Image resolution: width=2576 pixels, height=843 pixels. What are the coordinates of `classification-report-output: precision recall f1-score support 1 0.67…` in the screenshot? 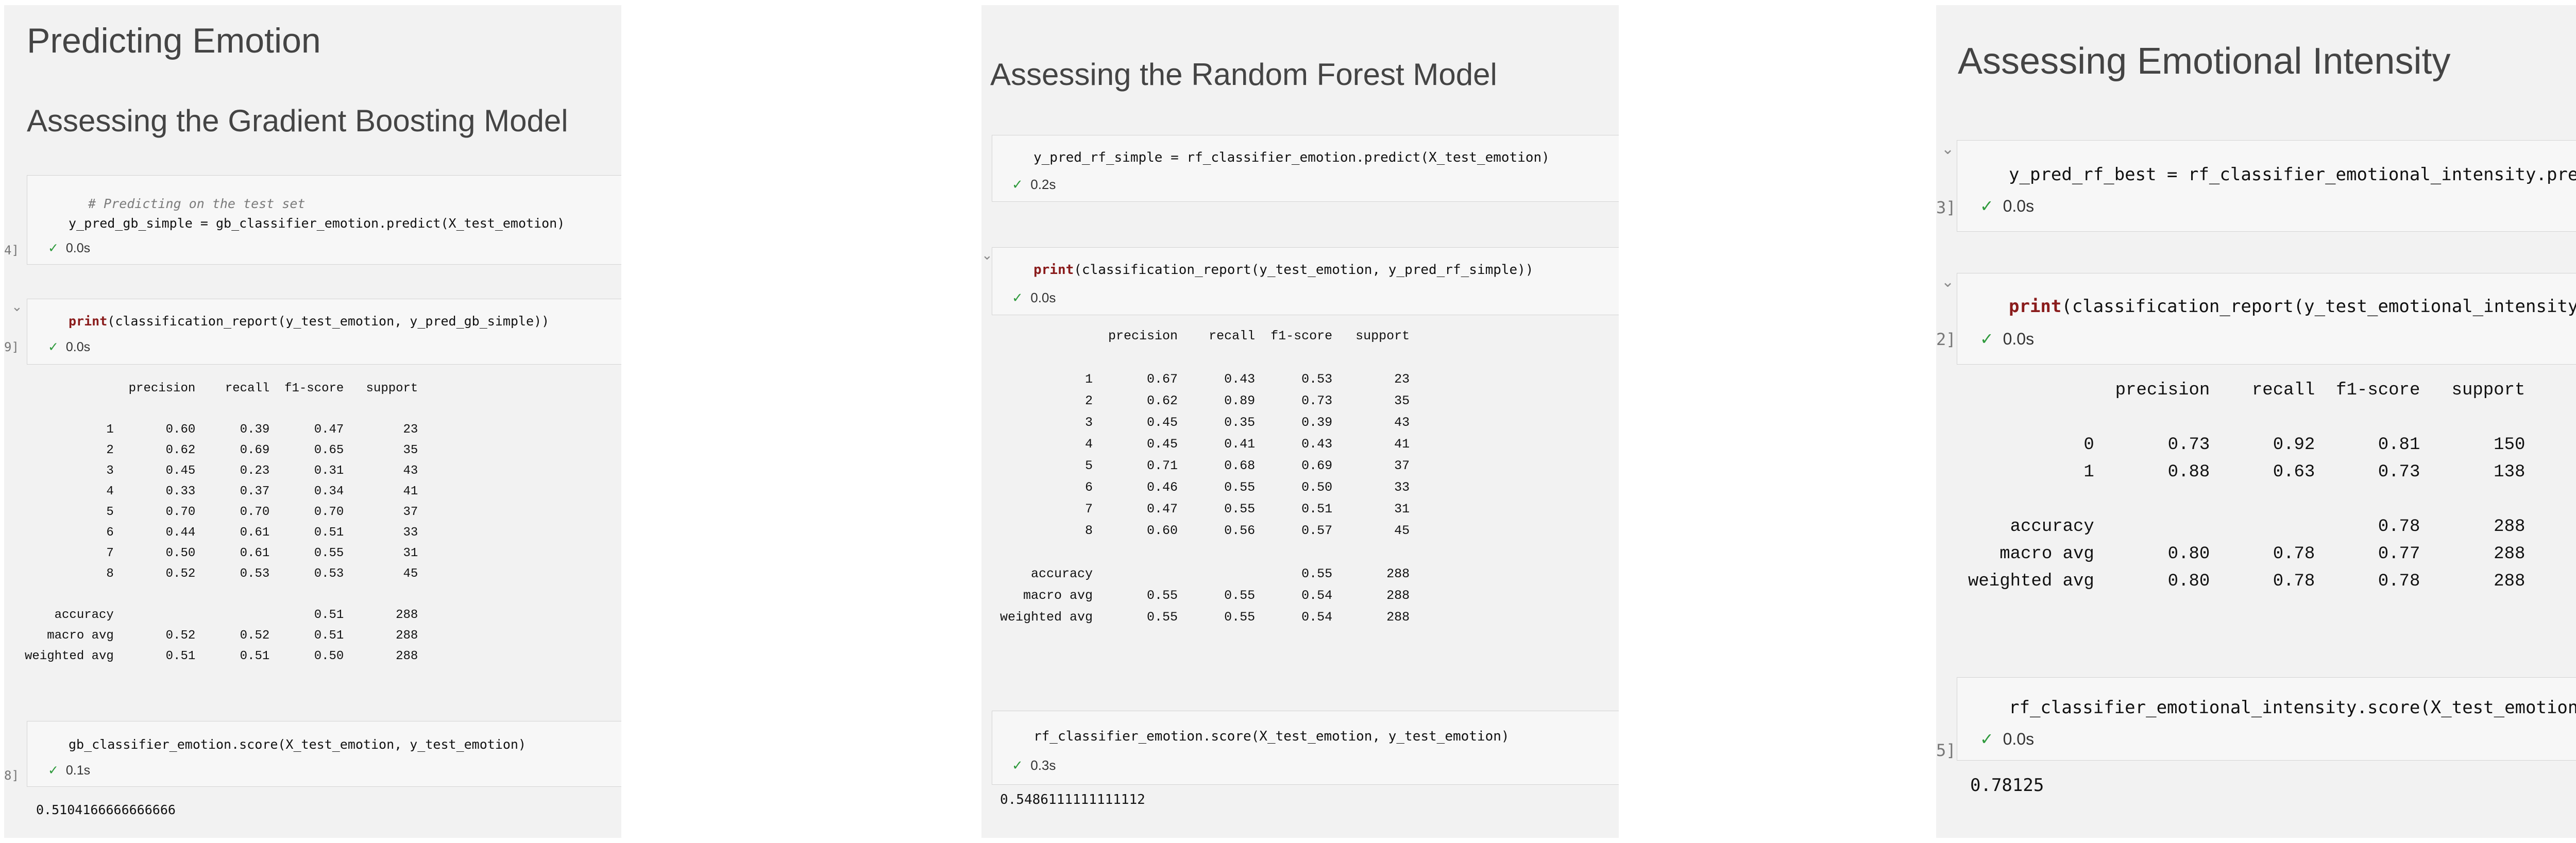 It's located at (1205, 477).